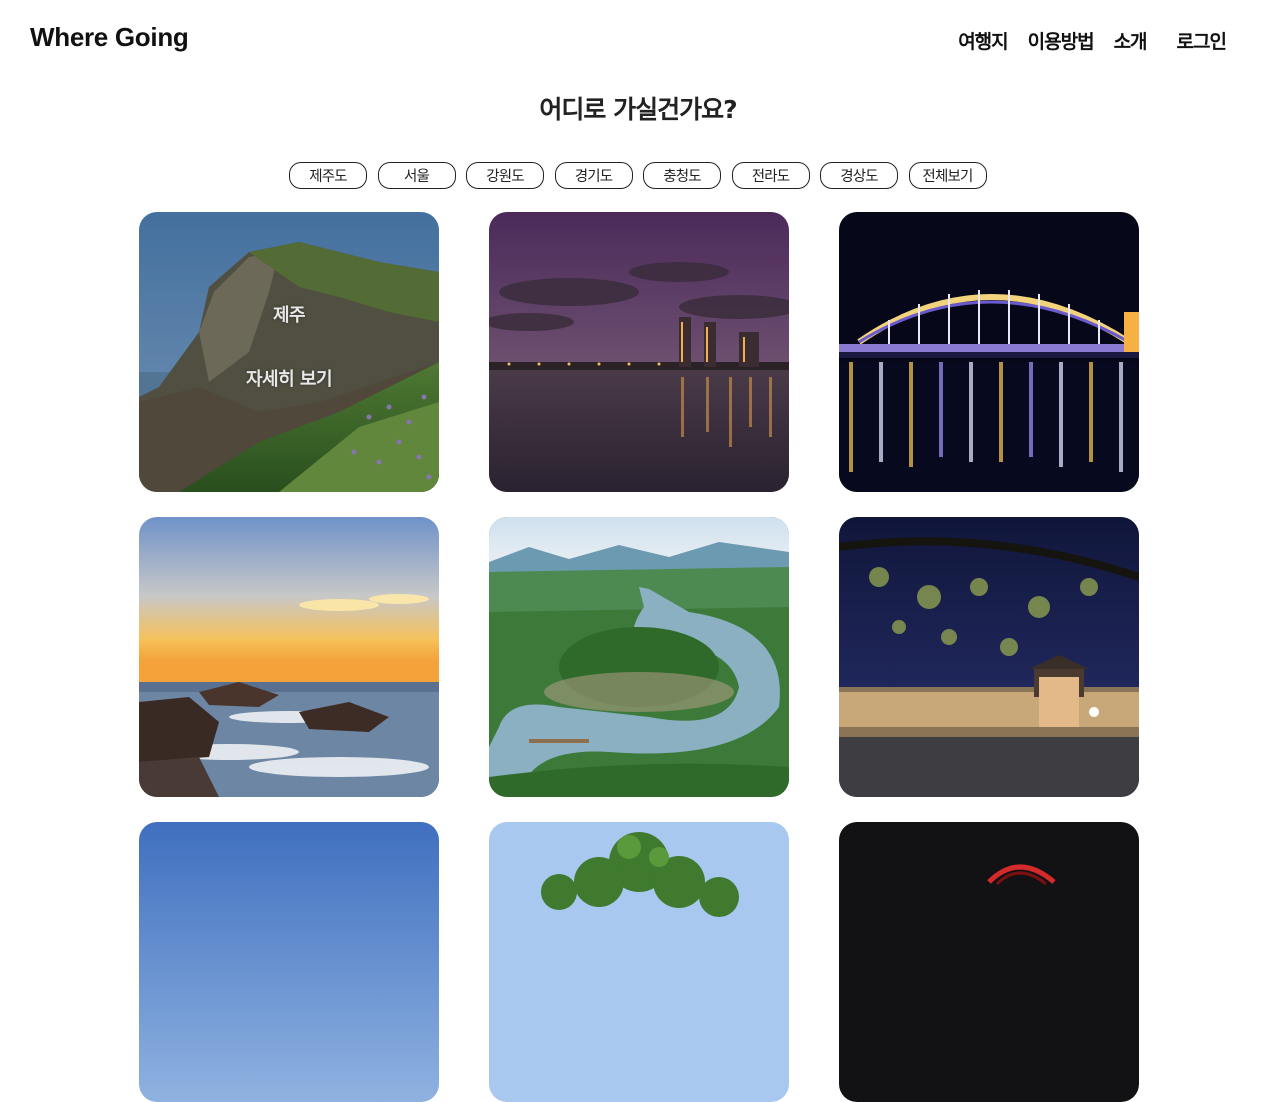  I want to click on river-bend-image, so click(639, 657).